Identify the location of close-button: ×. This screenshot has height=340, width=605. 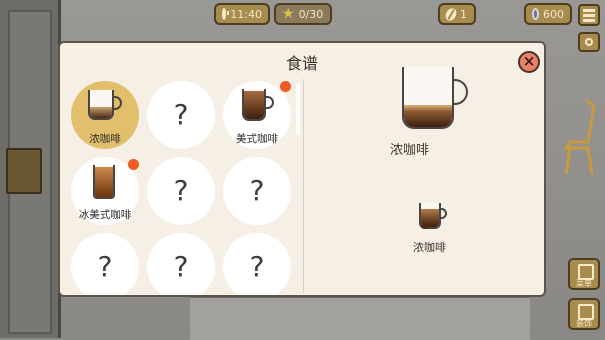
(529, 62).